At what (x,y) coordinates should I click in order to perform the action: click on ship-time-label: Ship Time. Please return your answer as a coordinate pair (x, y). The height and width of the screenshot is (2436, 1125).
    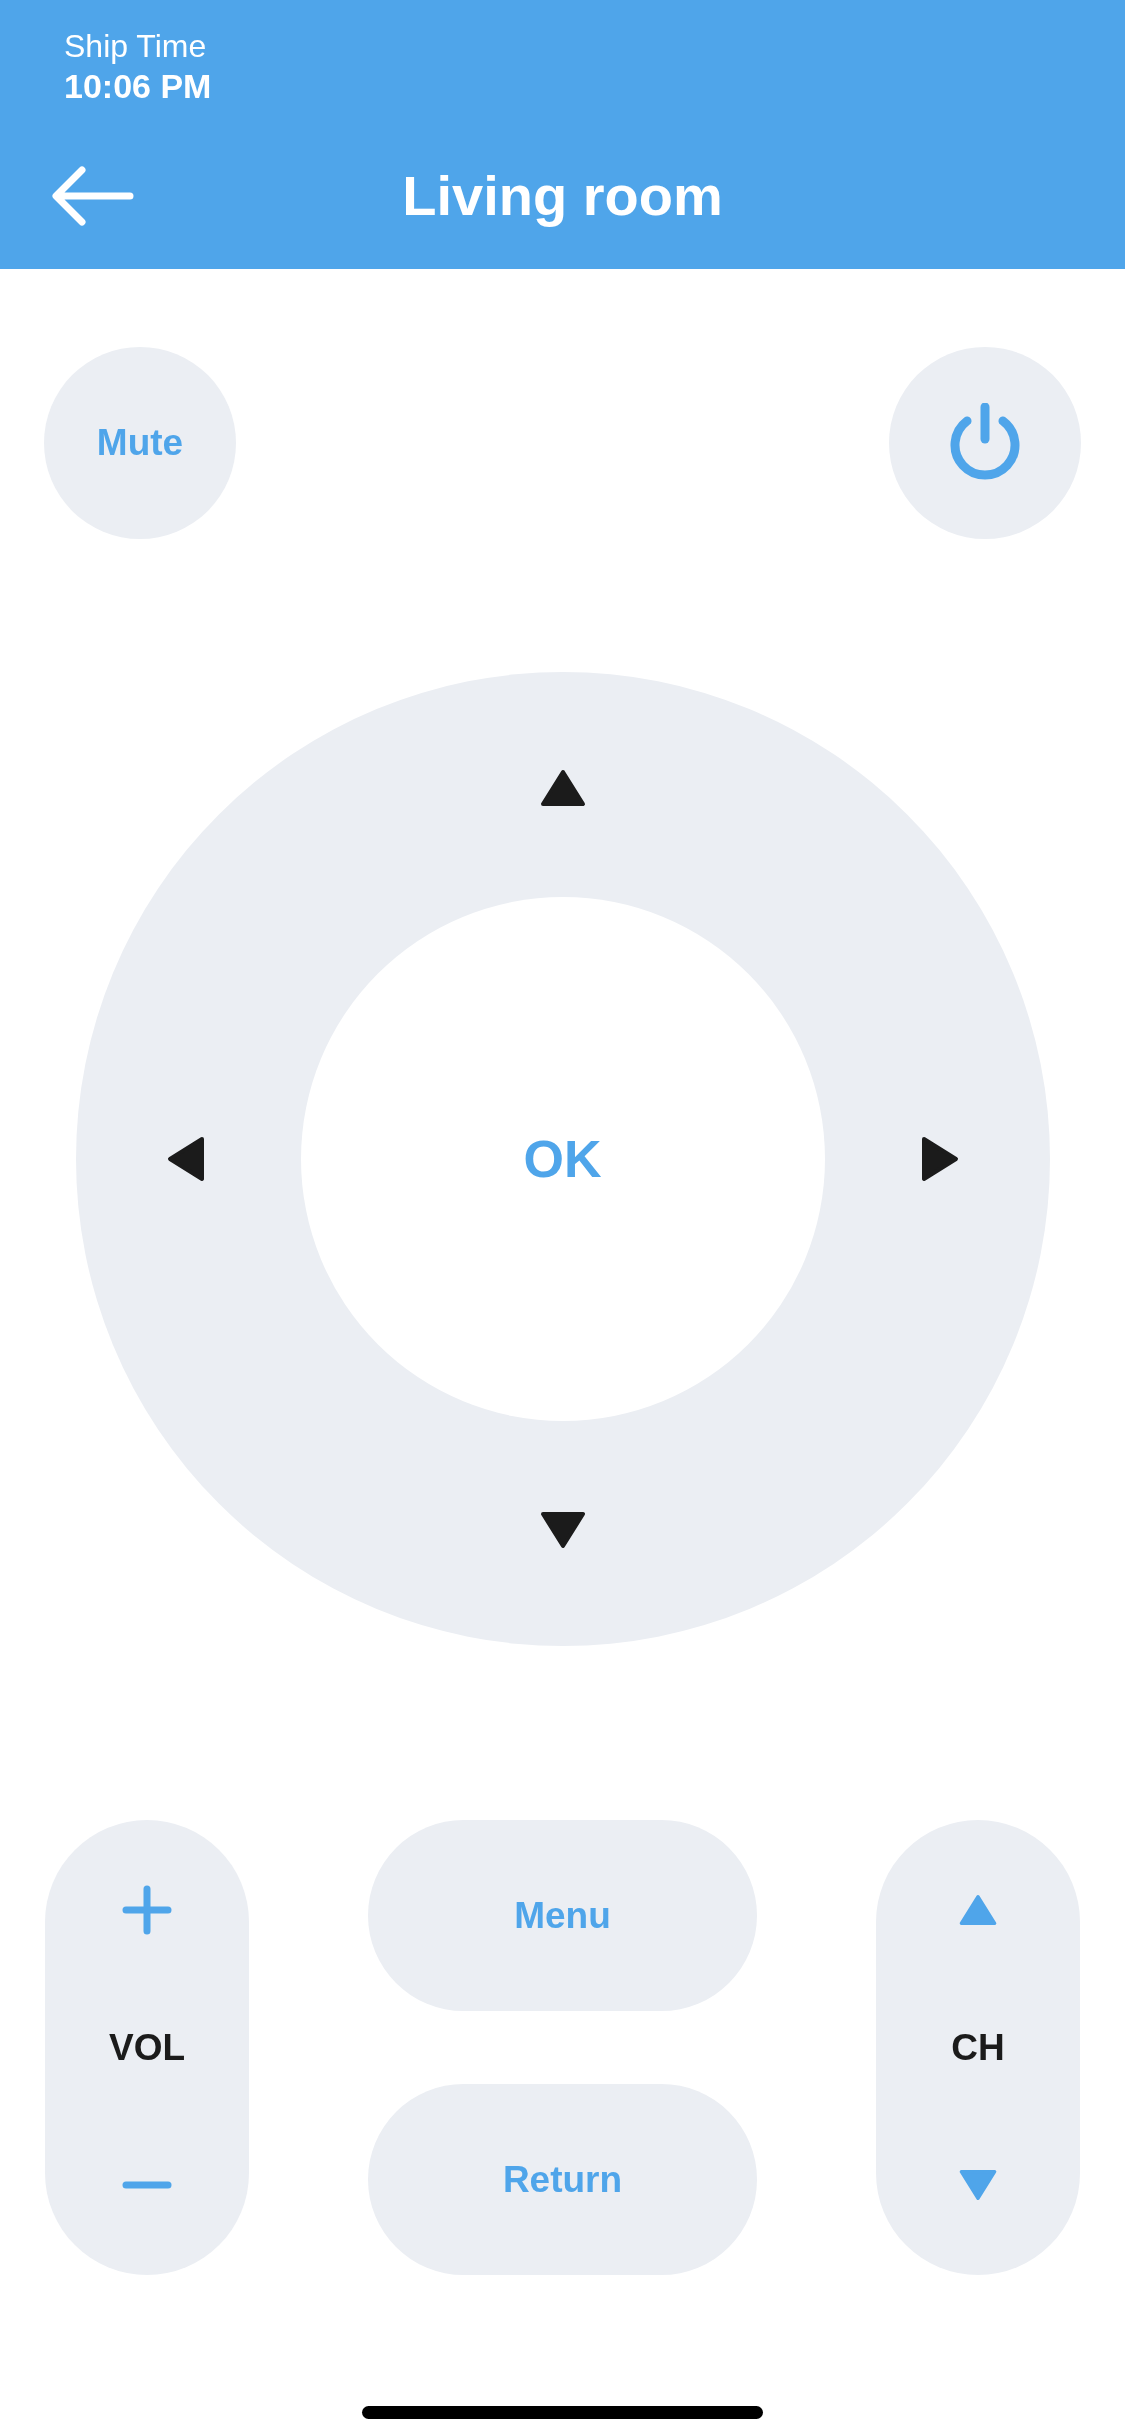
    Looking at the image, I should click on (136, 46).